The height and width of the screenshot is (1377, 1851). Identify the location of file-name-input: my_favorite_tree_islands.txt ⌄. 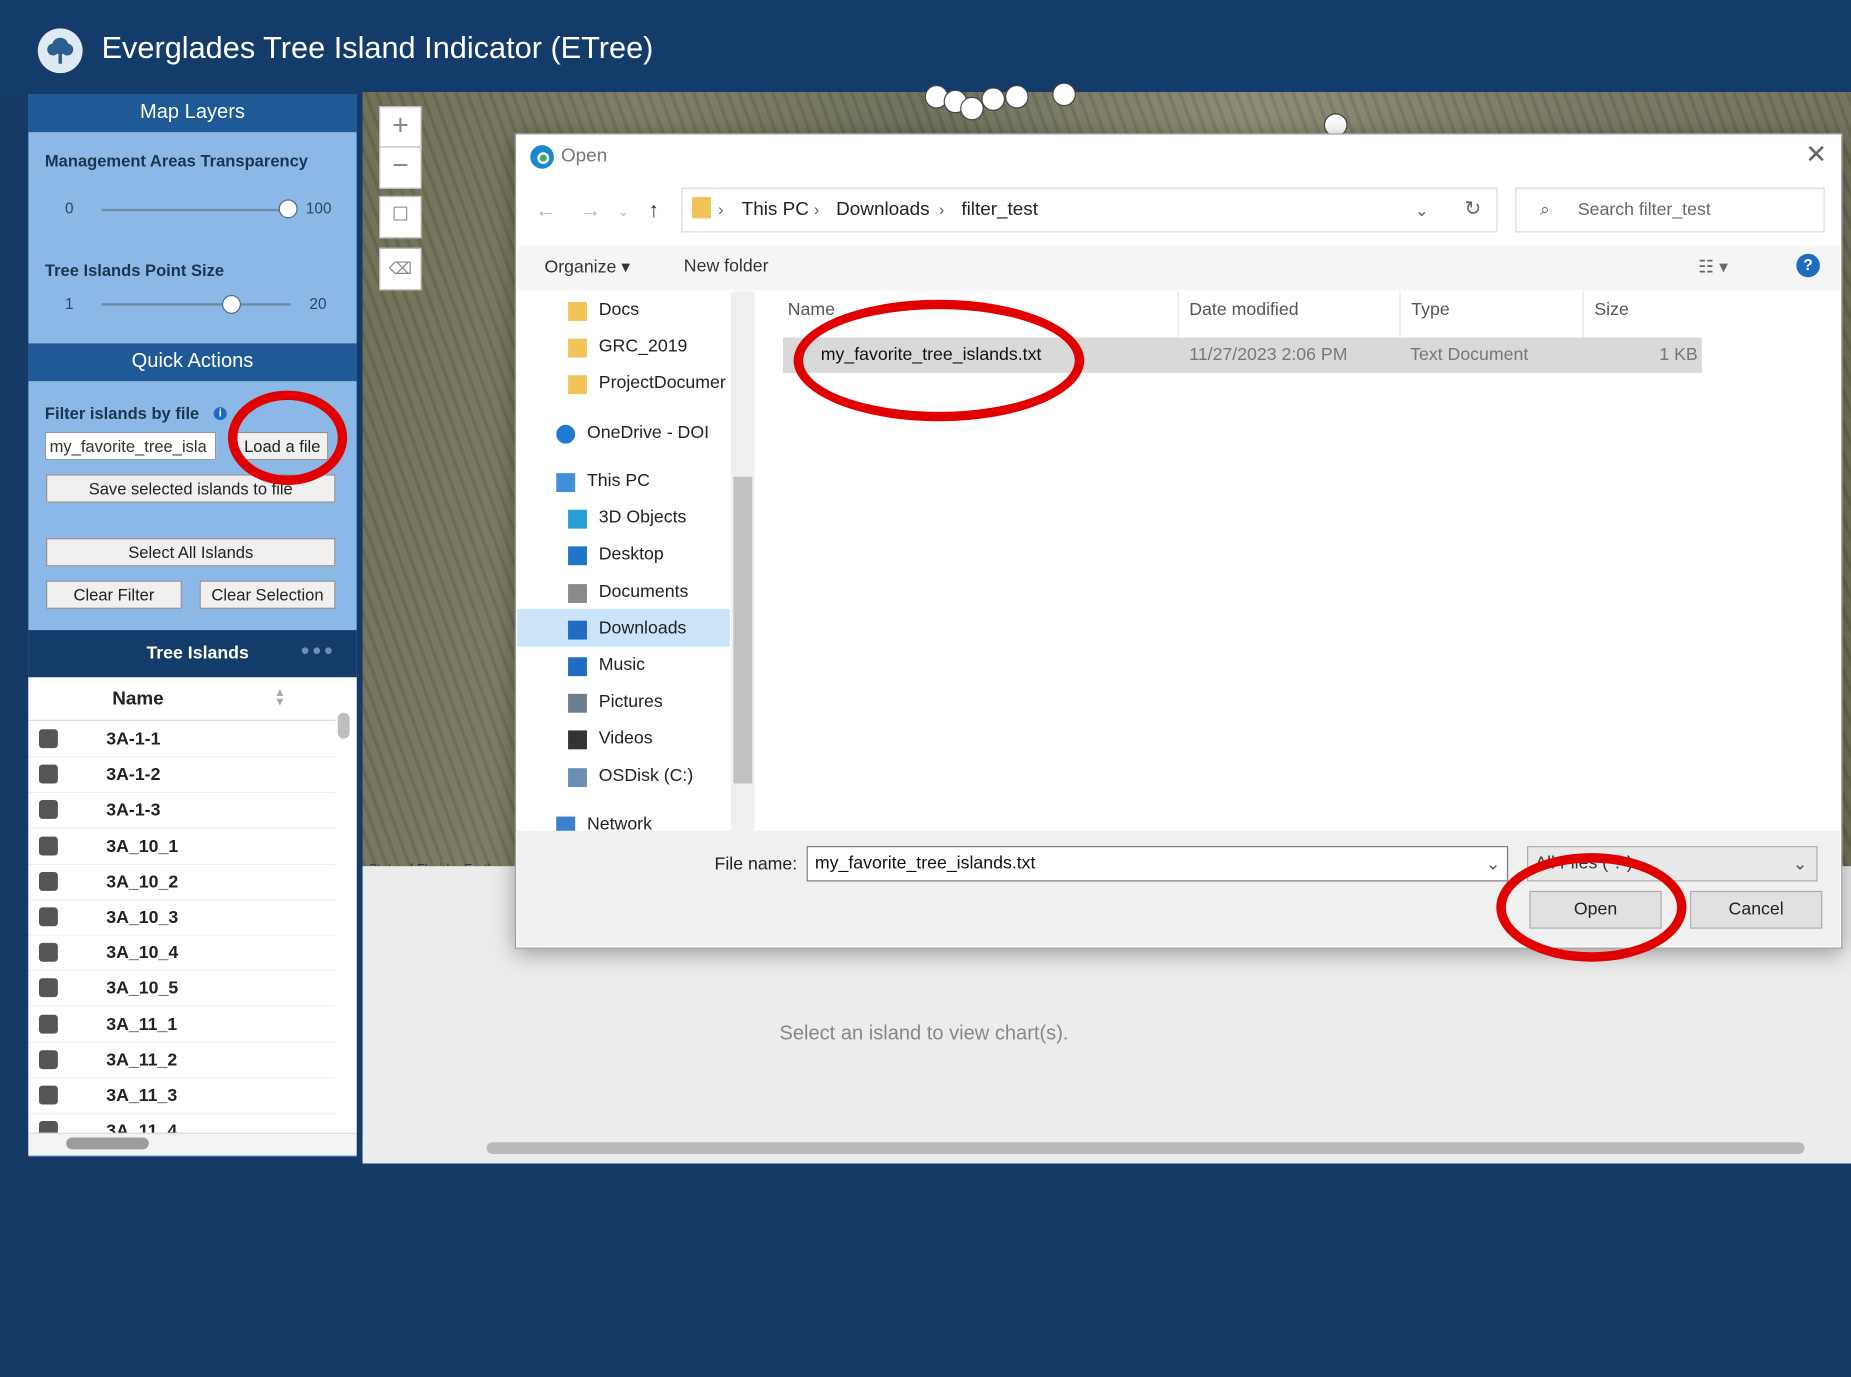
(1157, 864).